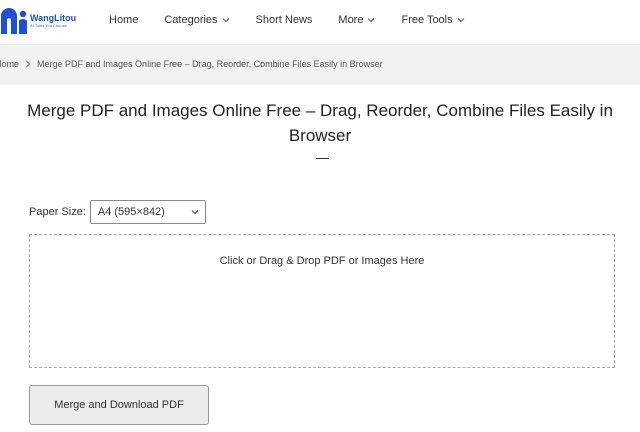  I want to click on site-logo: WangLitou AI Tools You Choose, so click(38, 21).